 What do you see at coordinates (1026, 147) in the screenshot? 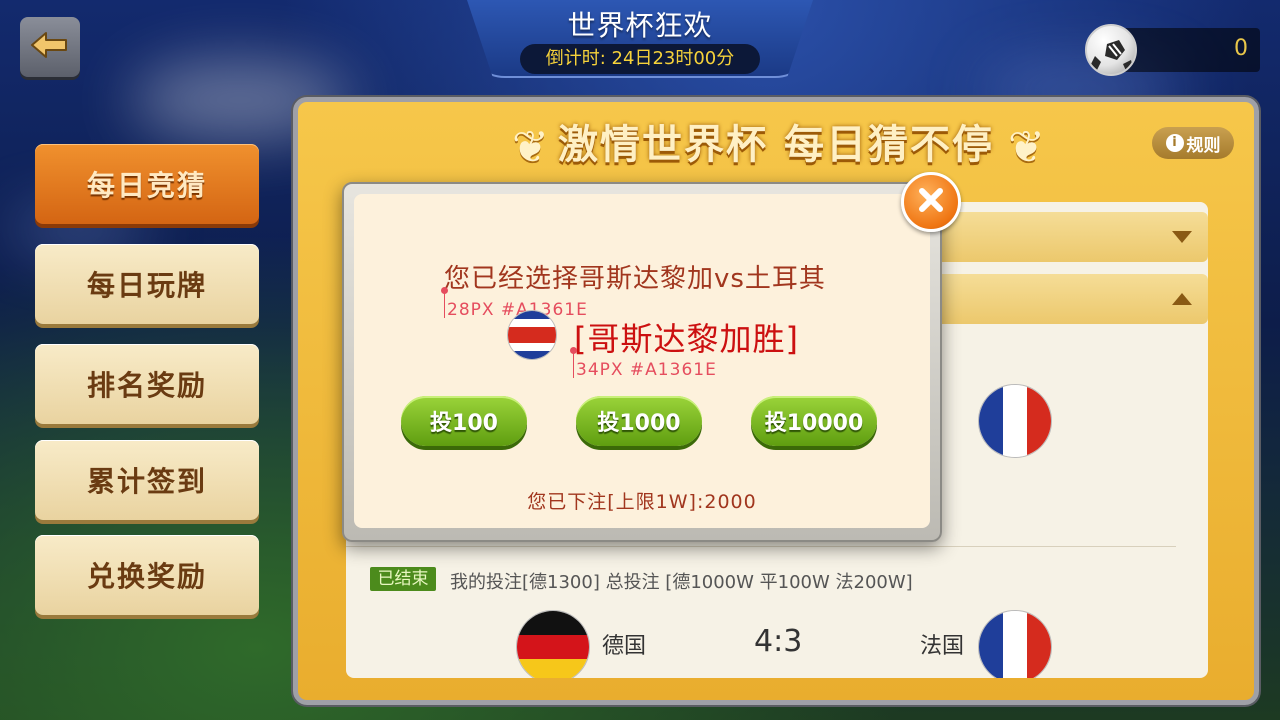
I see `laurel-right-icon: ❦` at bounding box center [1026, 147].